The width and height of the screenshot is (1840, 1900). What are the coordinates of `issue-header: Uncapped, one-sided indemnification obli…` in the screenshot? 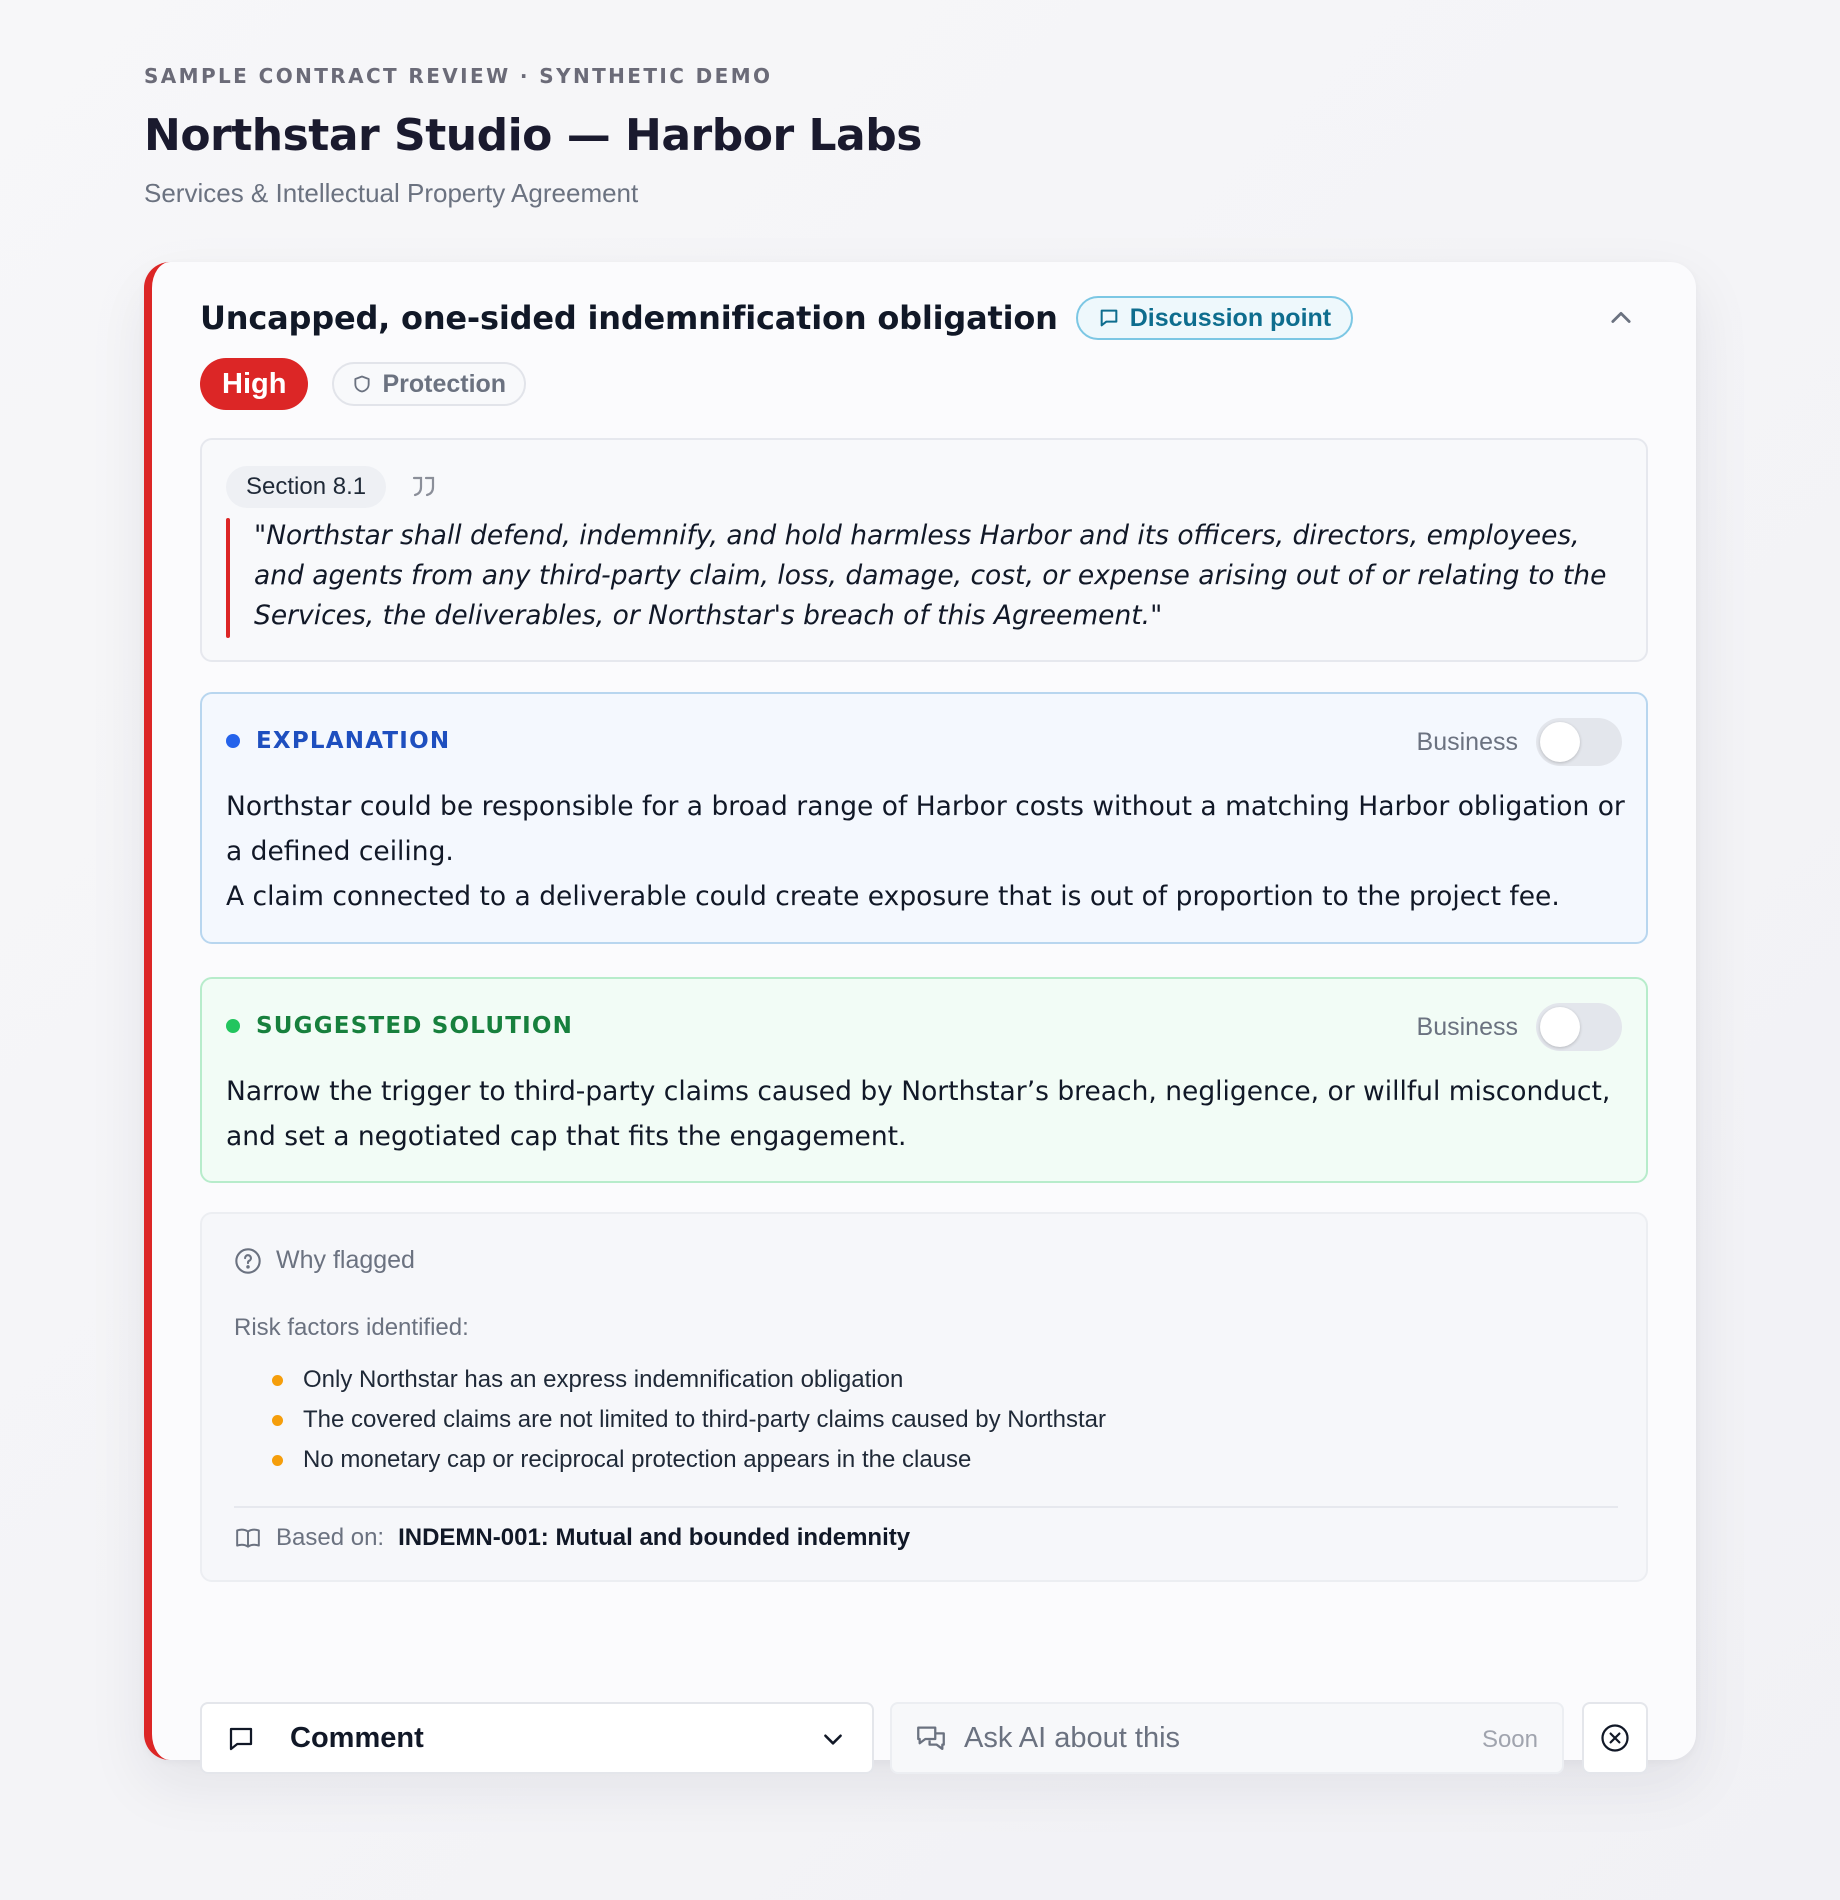 It's located at (924, 318).